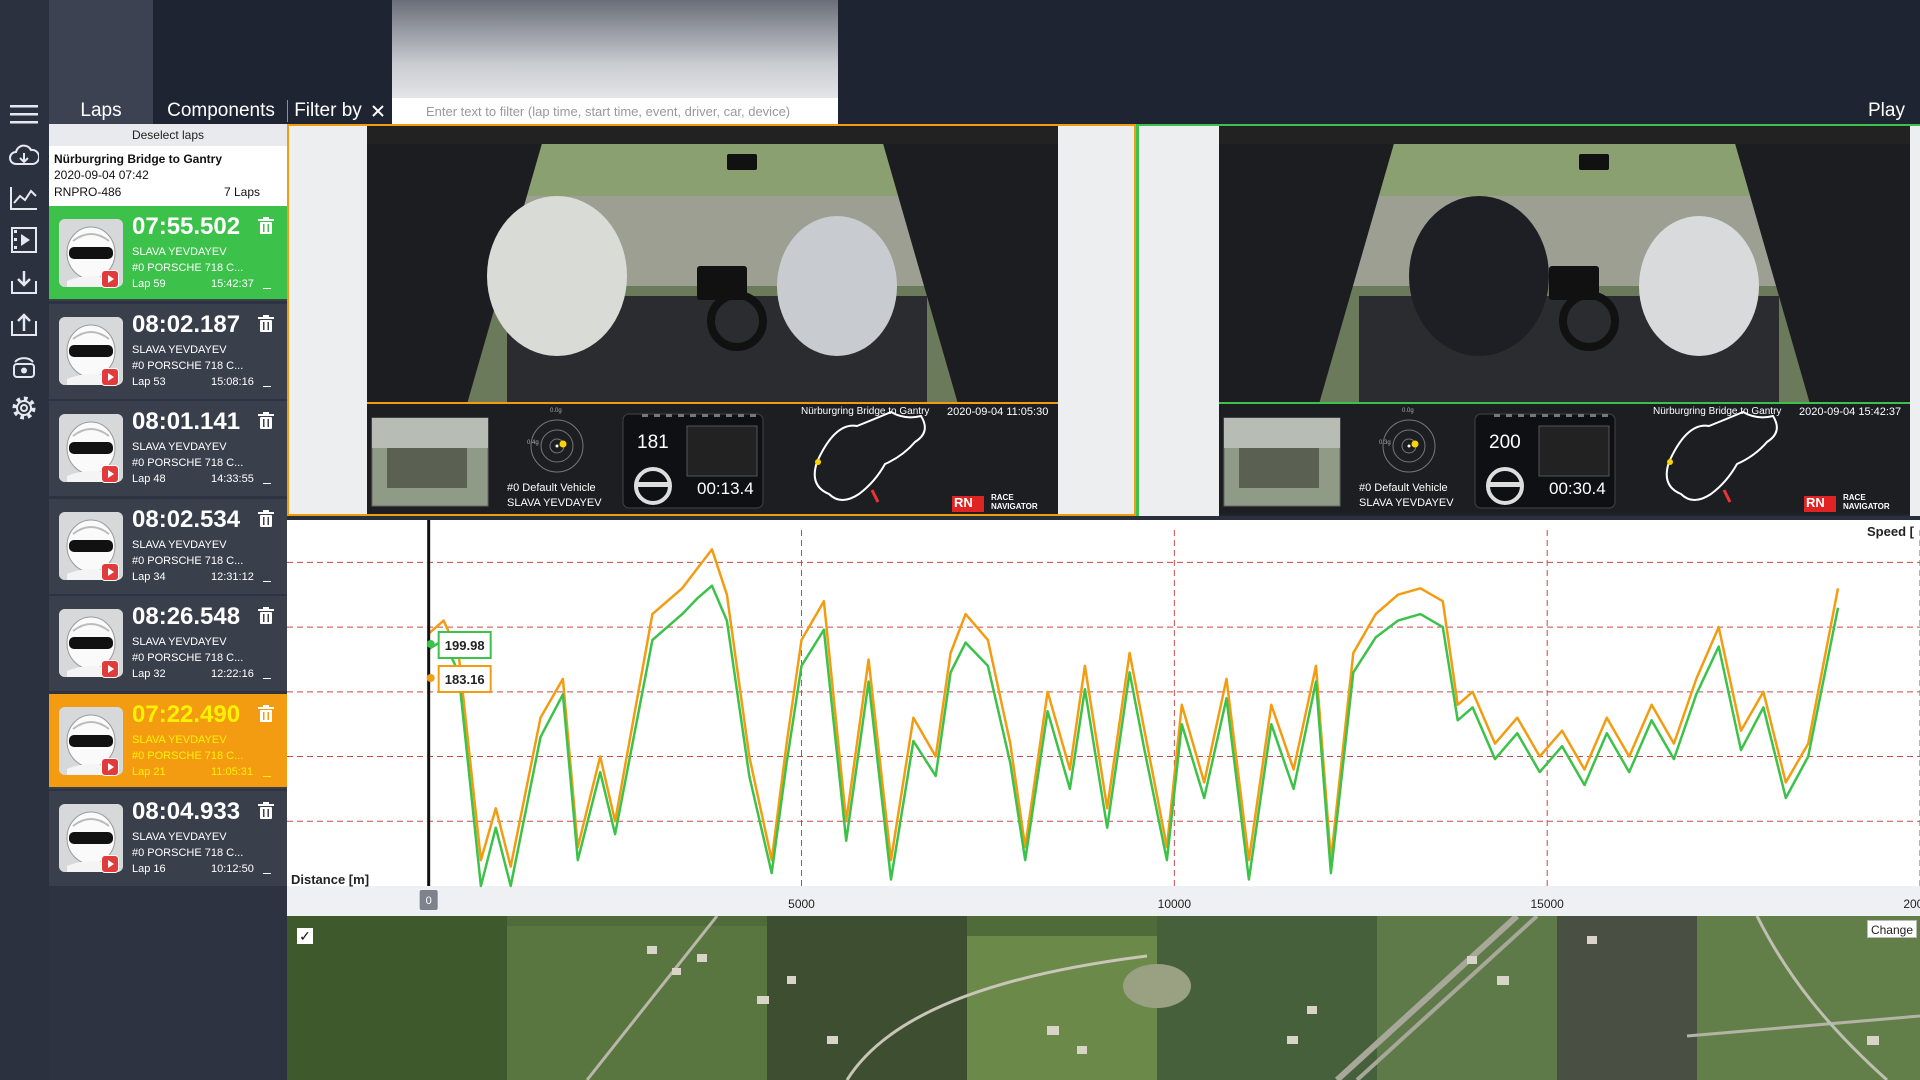  What do you see at coordinates (551, 488) in the screenshot?
I see `video-vehicle-name: #0 Default Vehicle` at bounding box center [551, 488].